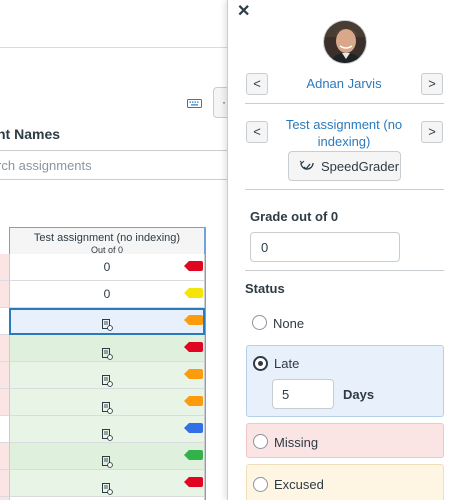  I want to click on status-option-missing: Missing, so click(345, 440).